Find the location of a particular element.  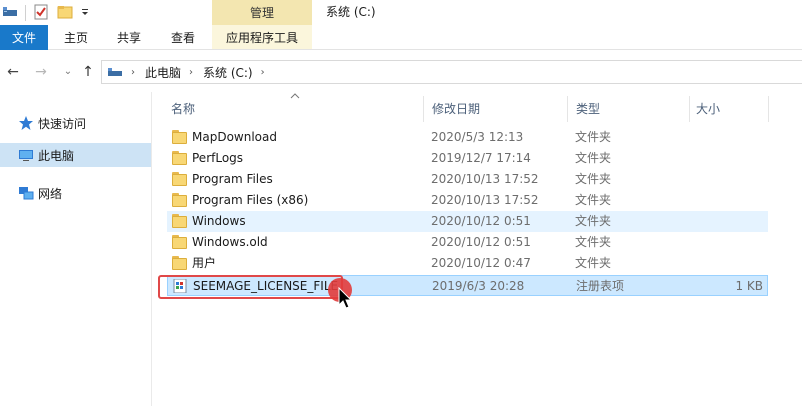

table-row: PerfLogs 2019/12/7 17:14 文件夹 is located at coordinates (467, 158).